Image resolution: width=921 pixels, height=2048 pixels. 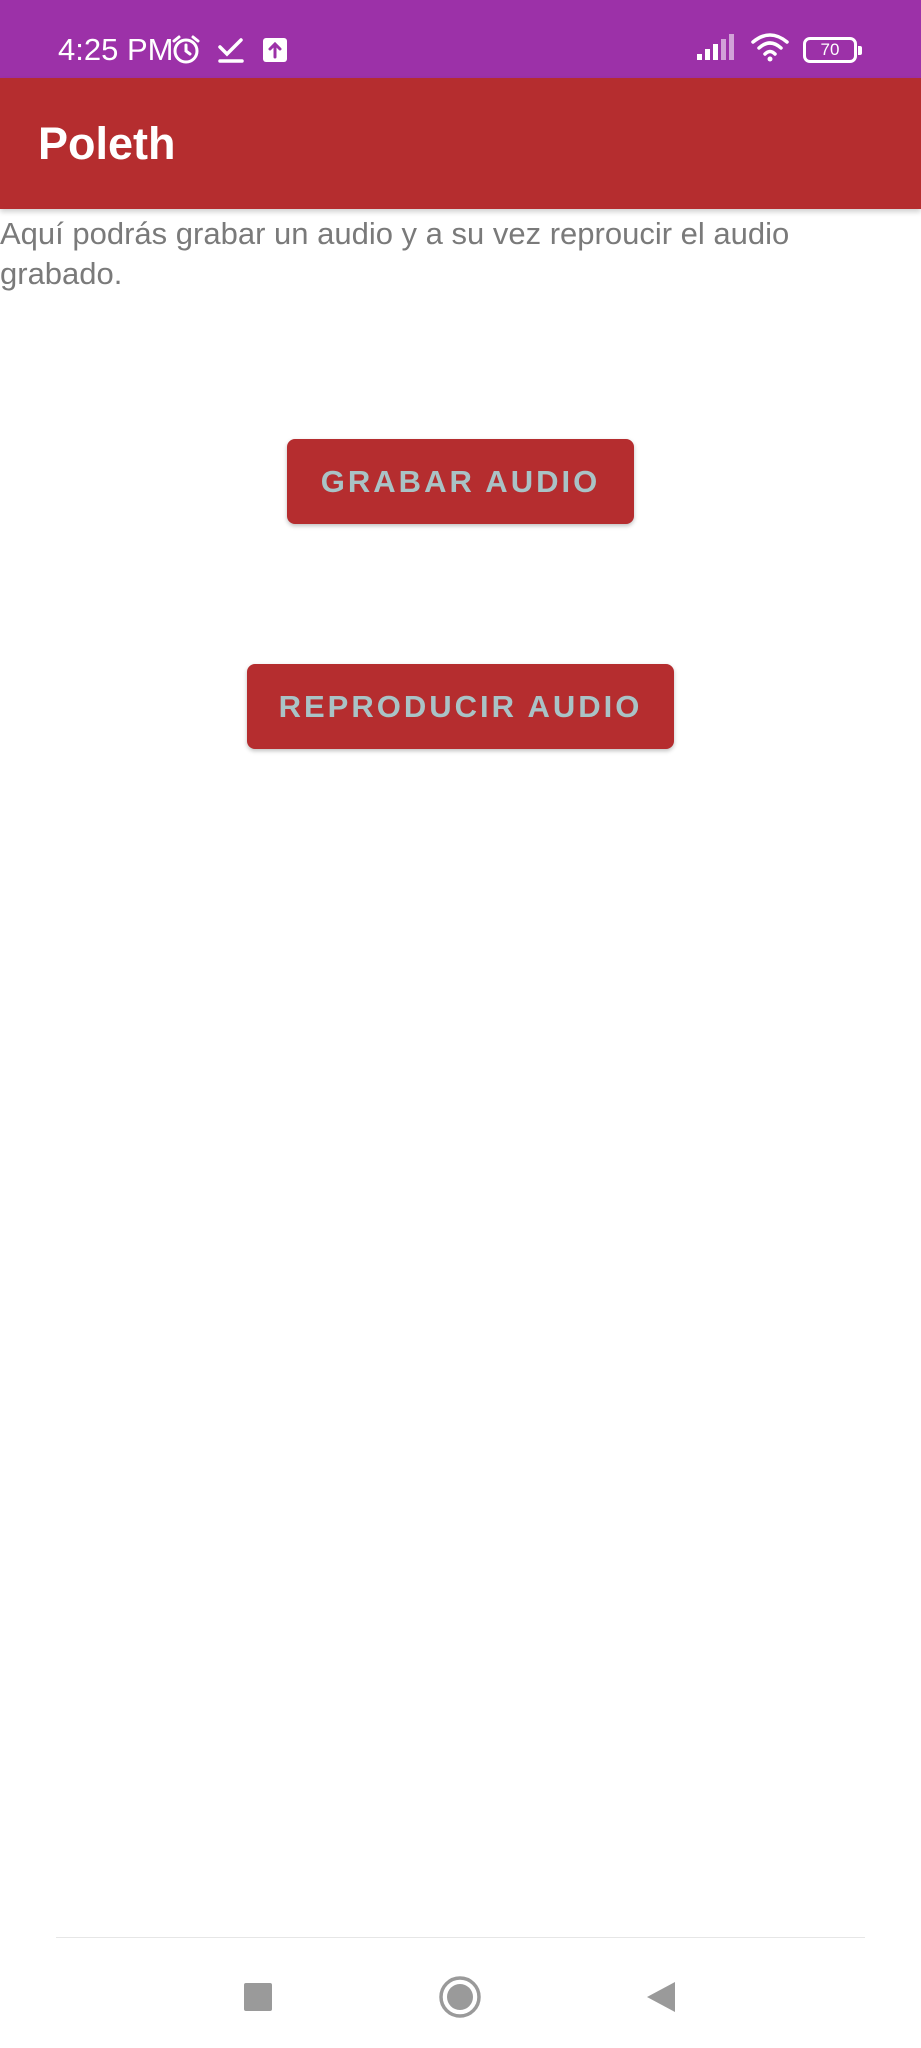 I want to click on home-button, so click(x=460, y=1999).